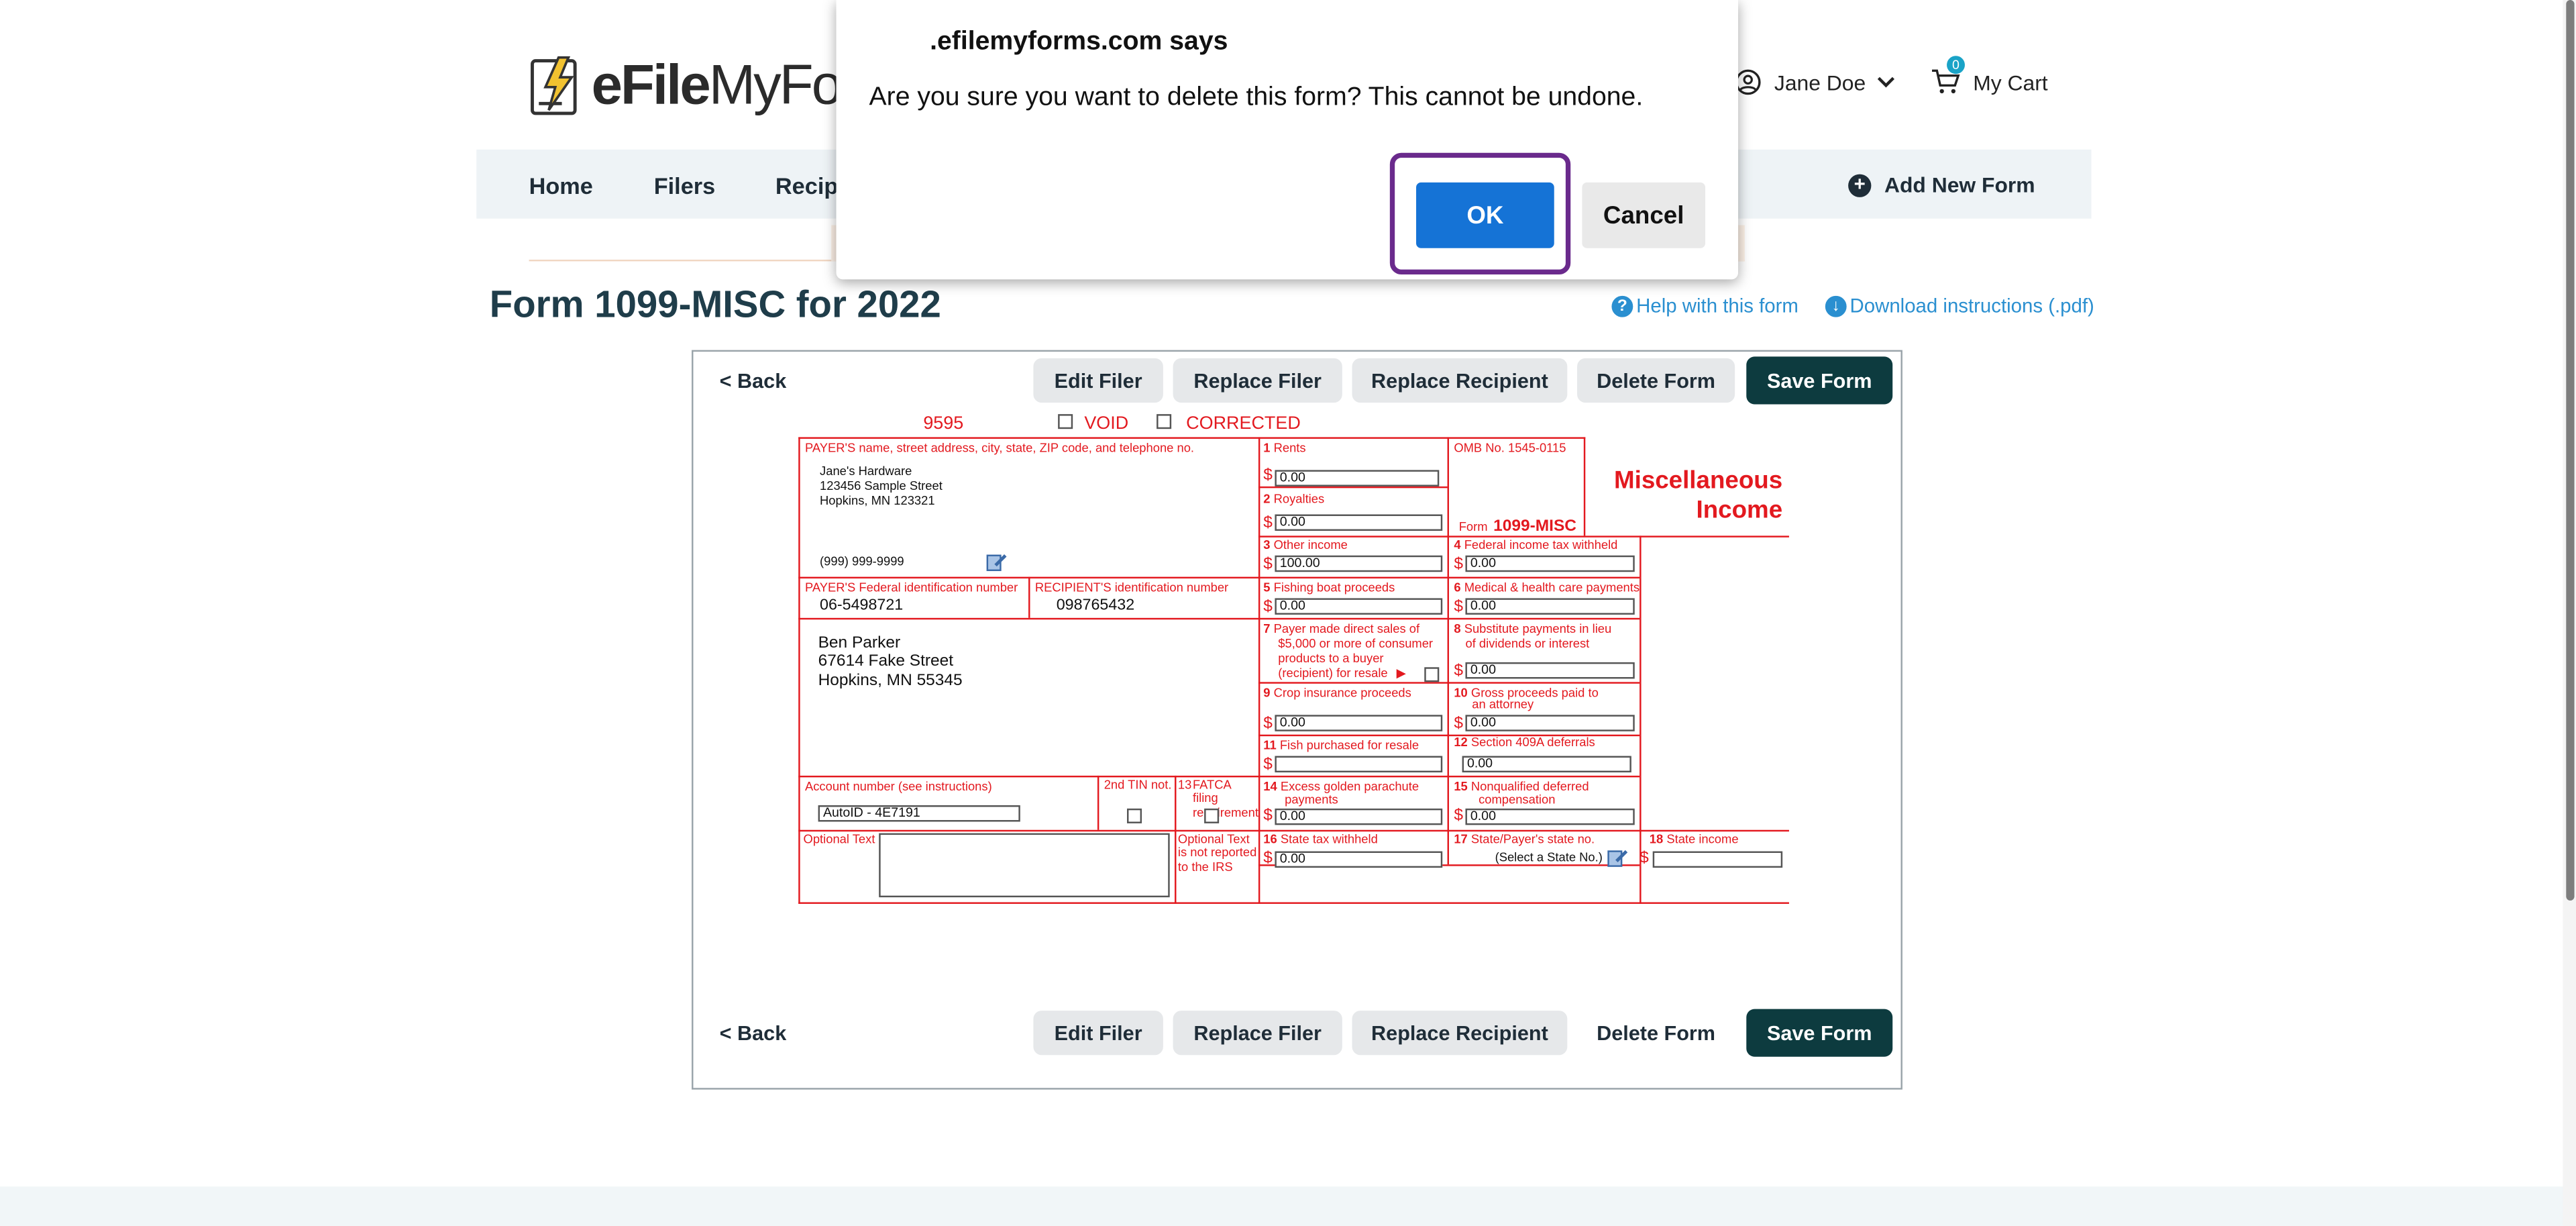 The image size is (2576, 1226). What do you see at coordinates (1836, 306) in the screenshot?
I see `download-icon: ↓` at bounding box center [1836, 306].